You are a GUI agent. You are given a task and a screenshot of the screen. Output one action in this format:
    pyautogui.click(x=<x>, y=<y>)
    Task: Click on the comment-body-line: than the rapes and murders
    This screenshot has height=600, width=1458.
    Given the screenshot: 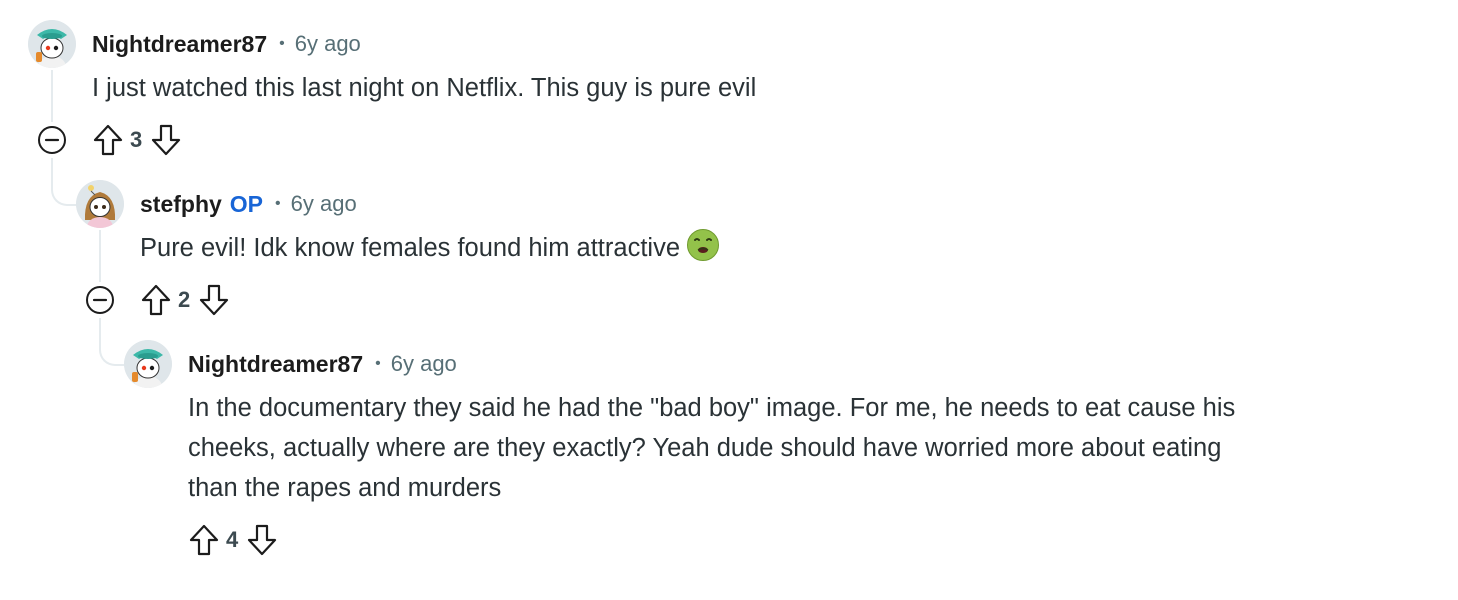 What is the action you would take?
    pyautogui.click(x=345, y=488)
    